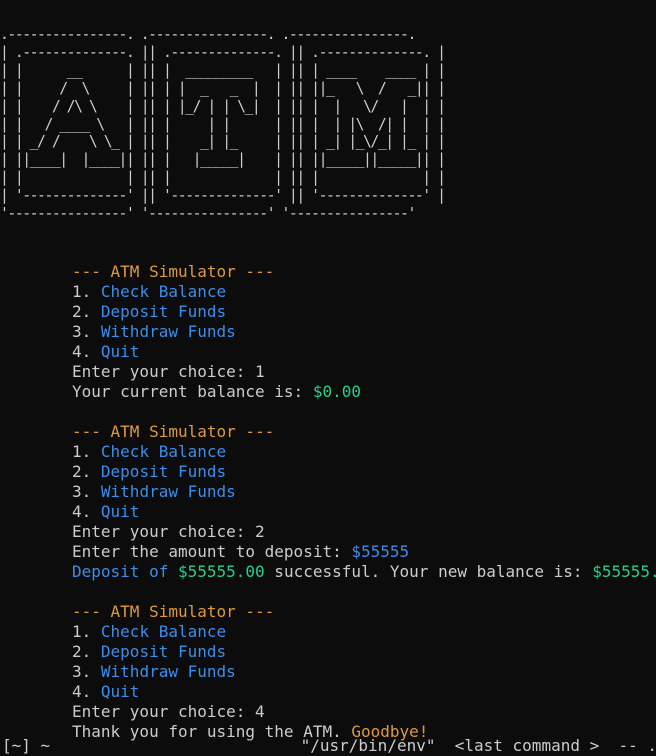  I want to click on terminal-text: successful. Your new balance is:, so click(428, 571).